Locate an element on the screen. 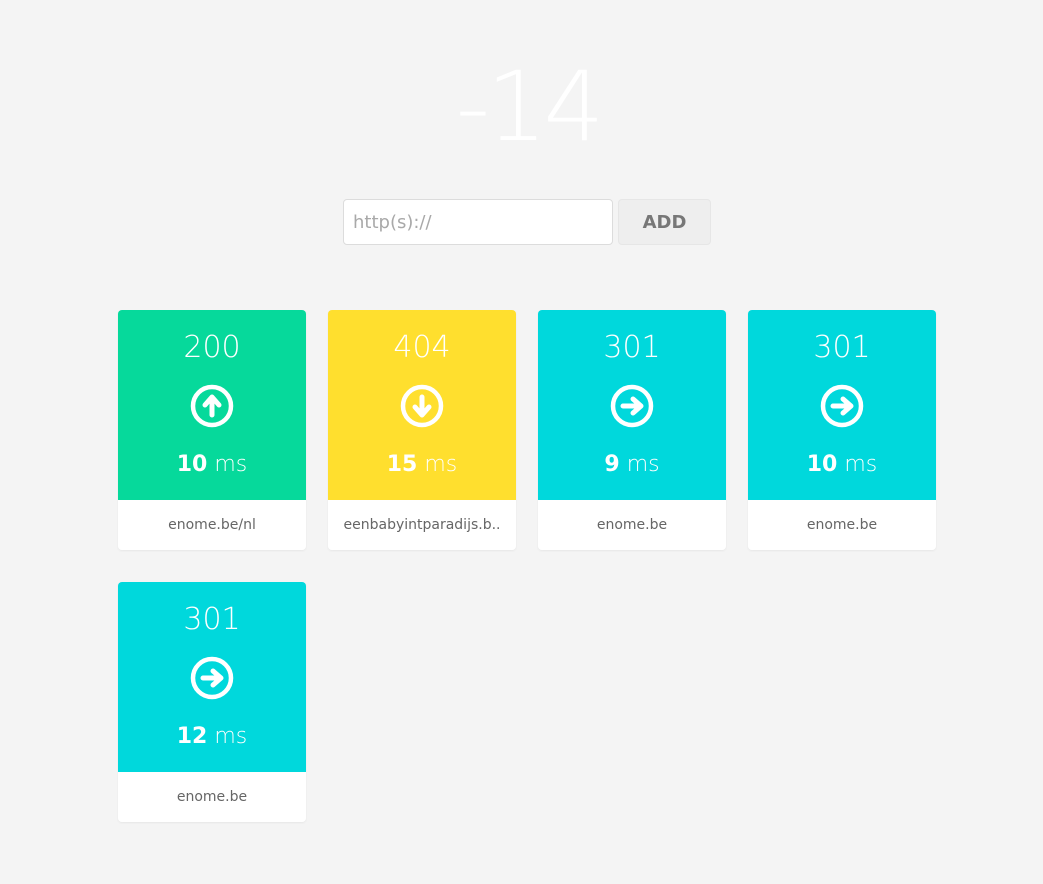 This screenshot has width=1043, height=884. response-time: 9 ms is located at coordinates (632, 465).